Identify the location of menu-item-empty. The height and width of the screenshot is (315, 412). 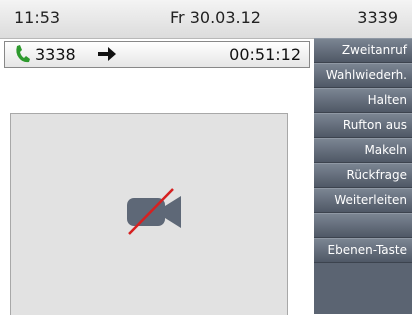
(363, 225).